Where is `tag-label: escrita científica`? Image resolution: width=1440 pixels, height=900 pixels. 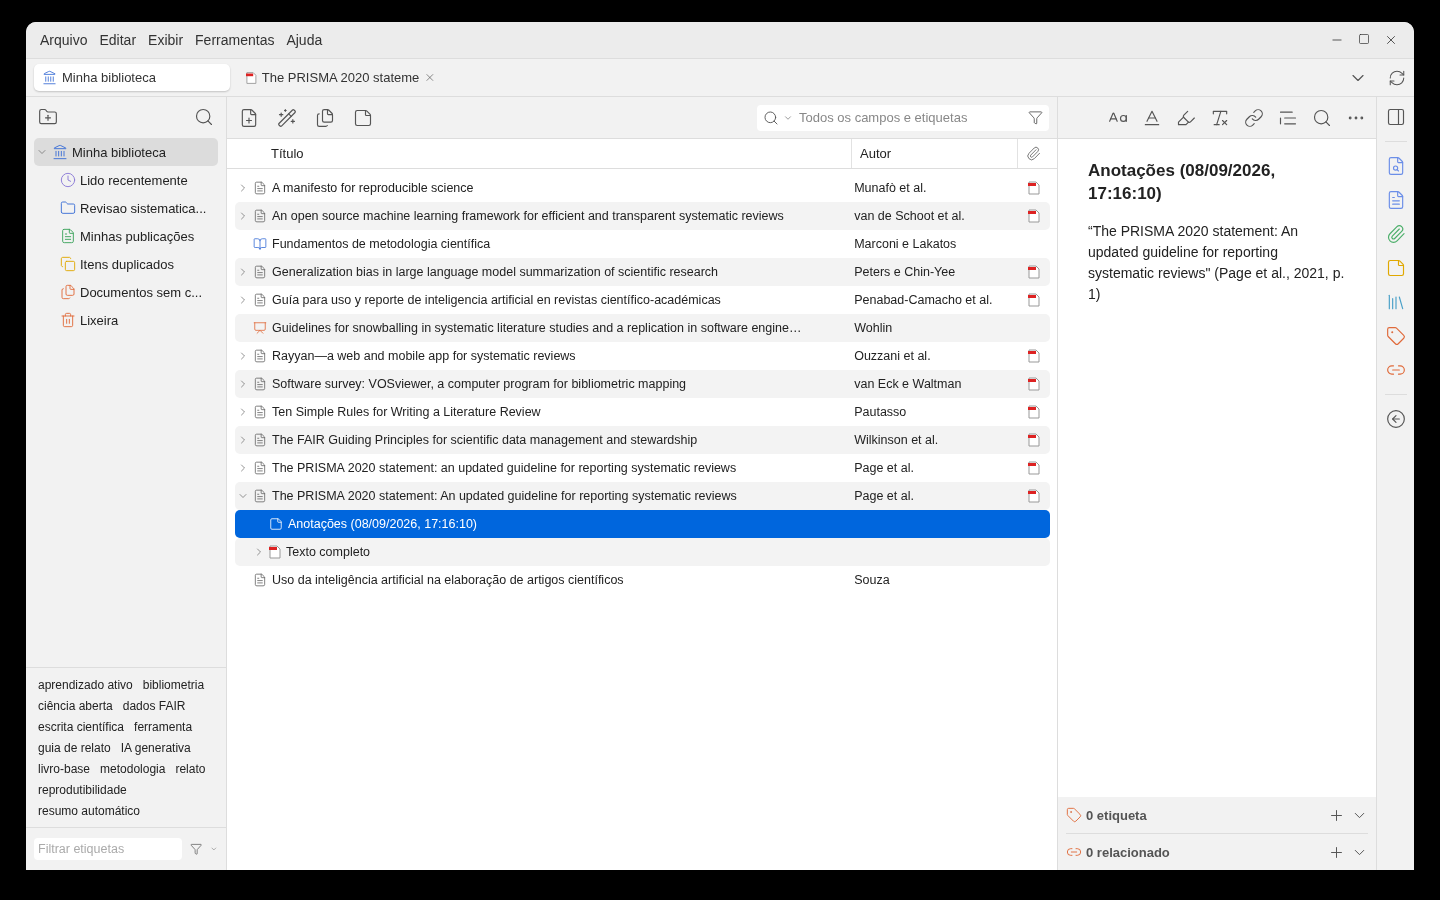 tag-label: escrita científica is located at coordinates (81, 727).